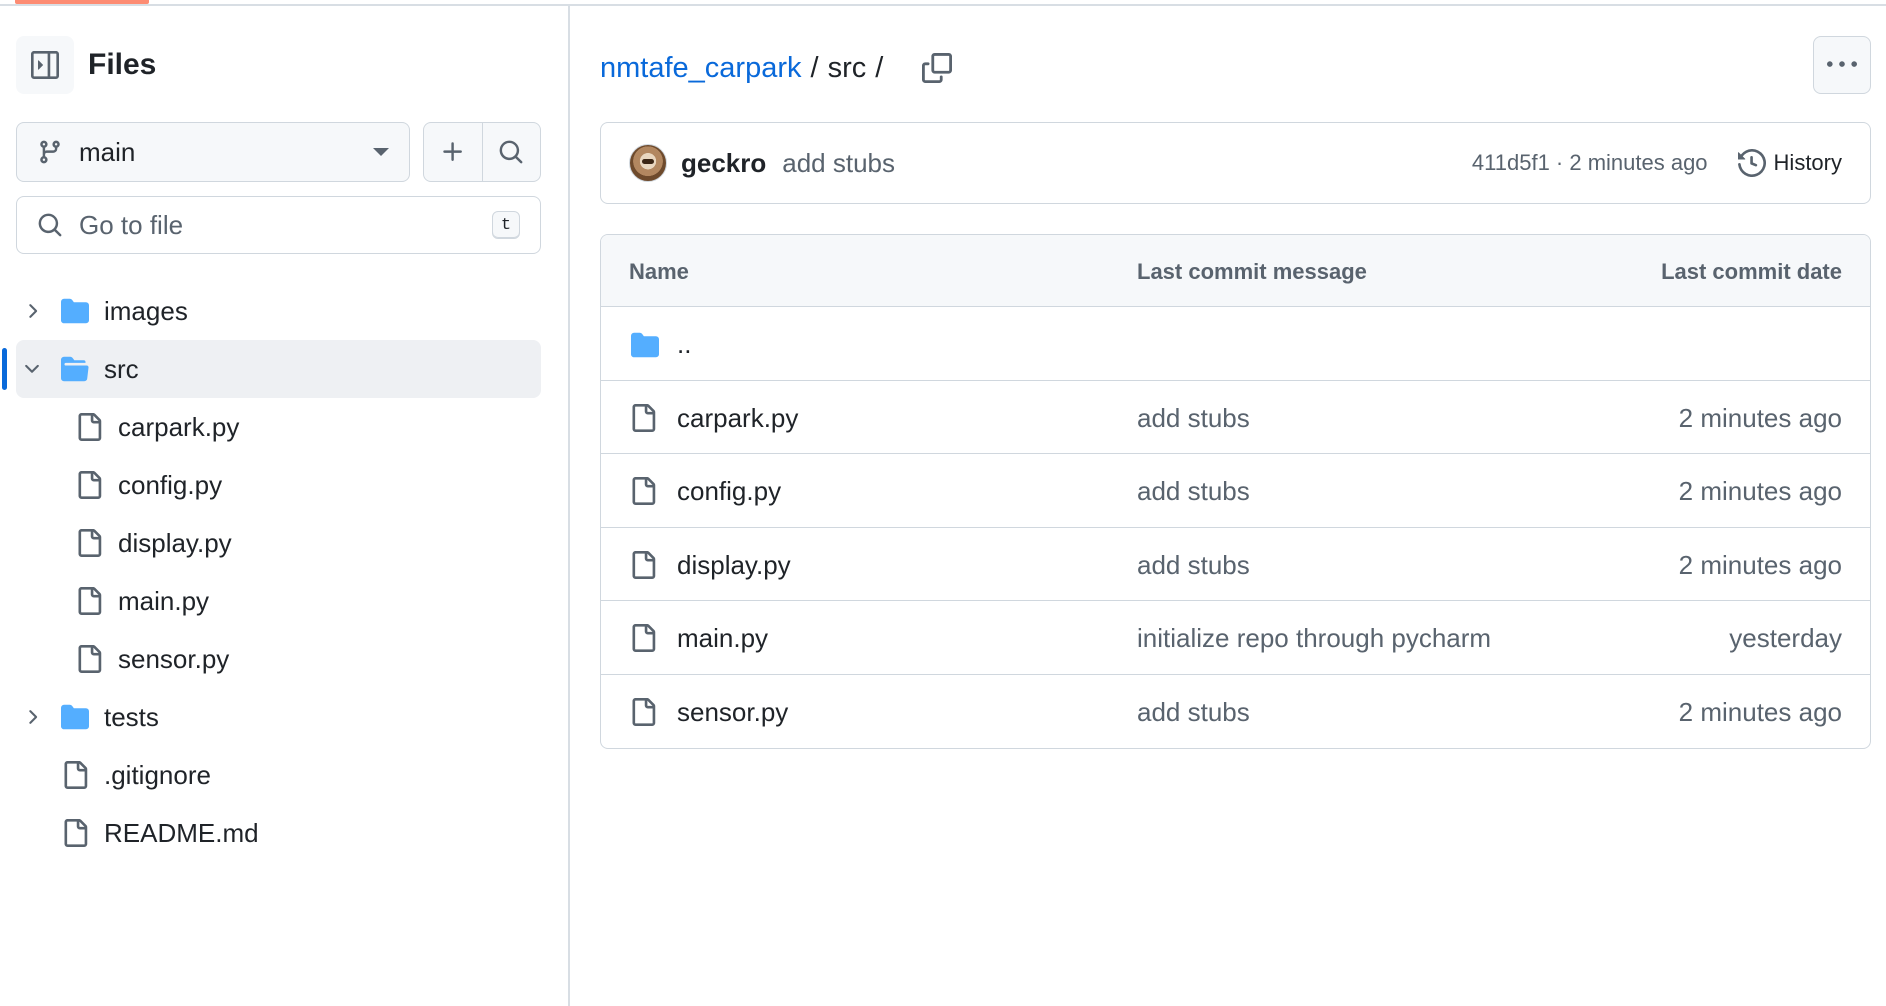 This screenshot has width=1886, height=1006. I want to click on table-row: config.py add stubs 2 minutes ago, so click(1235, 491).